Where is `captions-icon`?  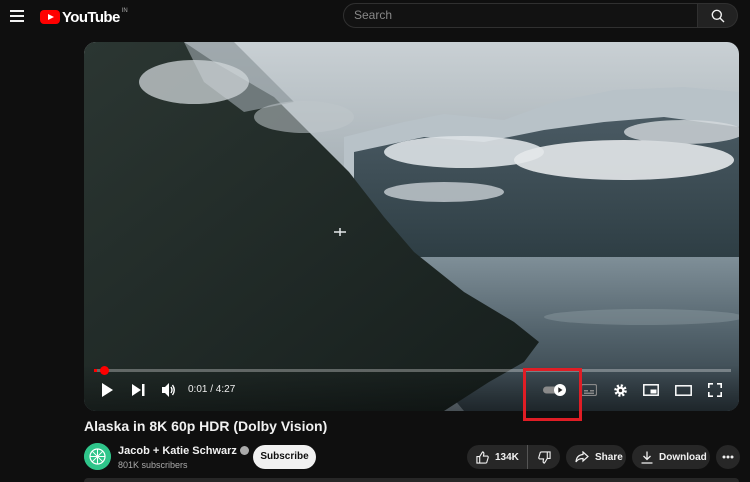
captions-icon is located at coordinates (589, 390).